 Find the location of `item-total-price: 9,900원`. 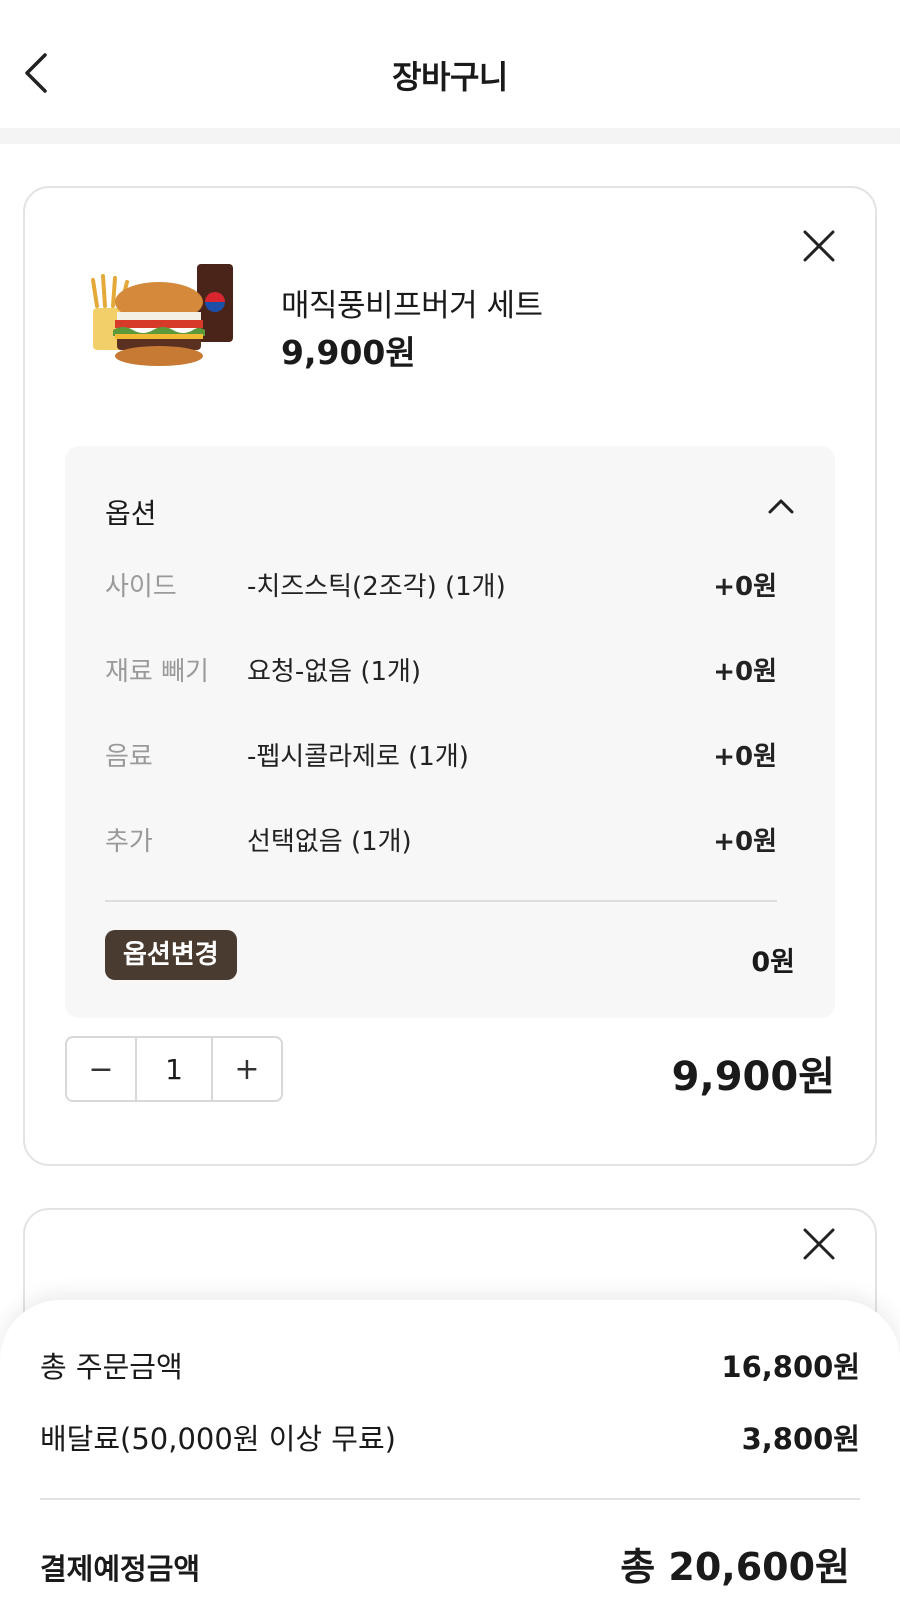

item-total-price: 9,900원 is located at coordinates (753, 1077).